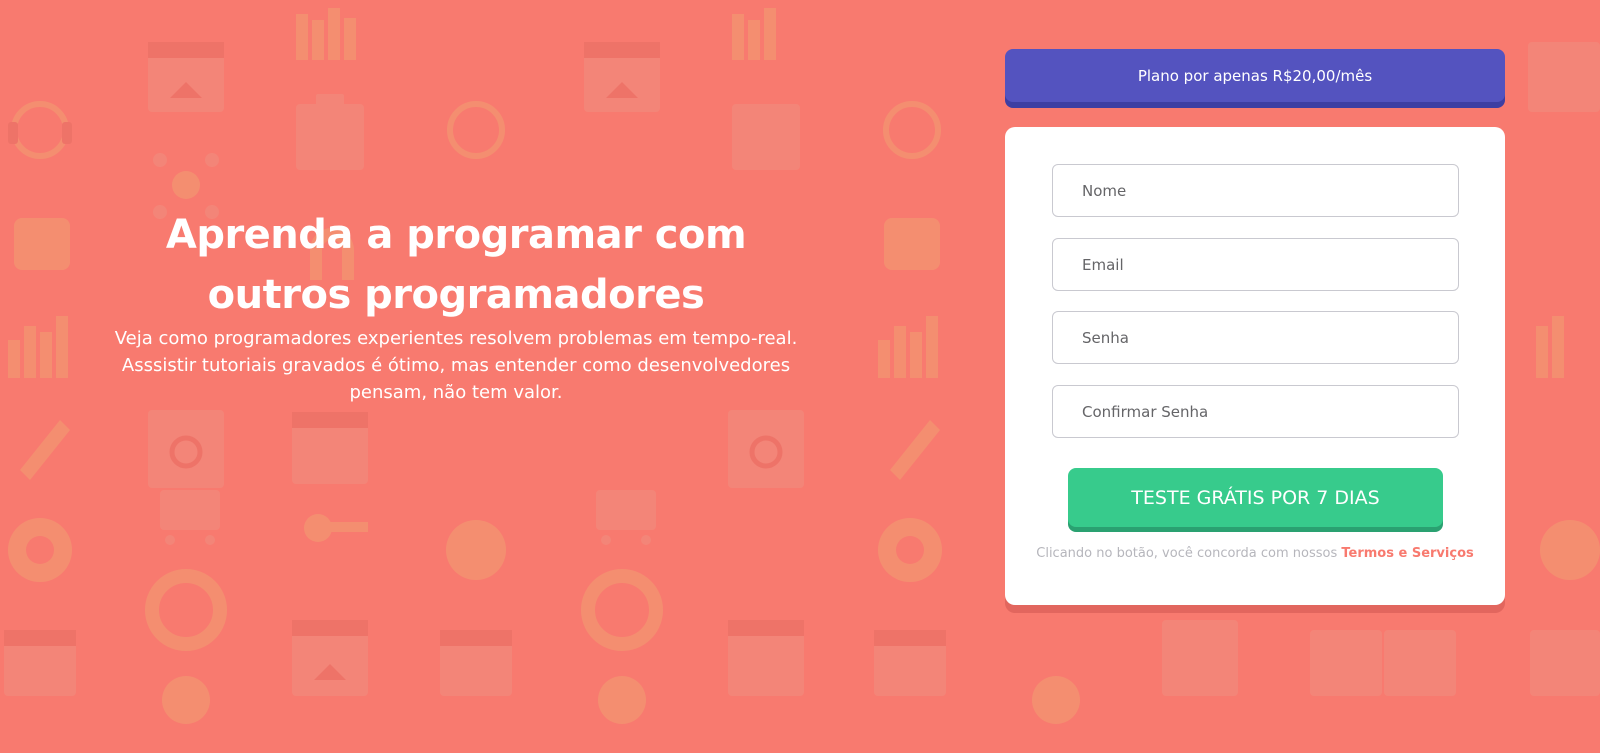  I want to click on key-icon, so click(336, 528).